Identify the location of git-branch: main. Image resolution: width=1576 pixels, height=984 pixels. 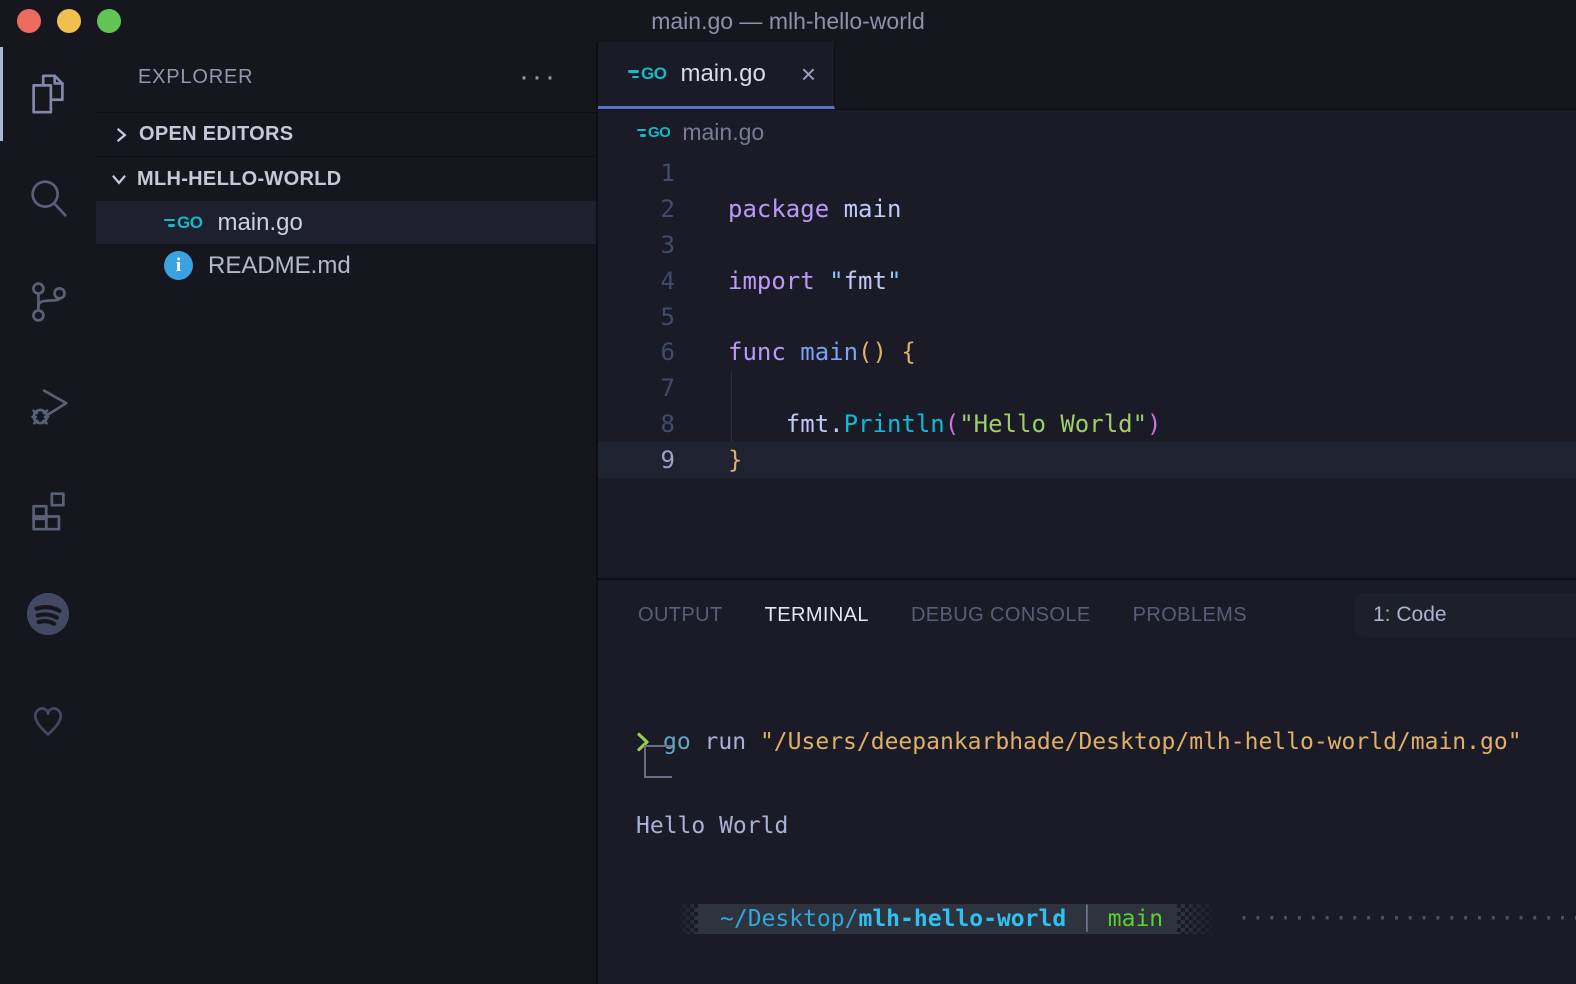
(1135, 919).